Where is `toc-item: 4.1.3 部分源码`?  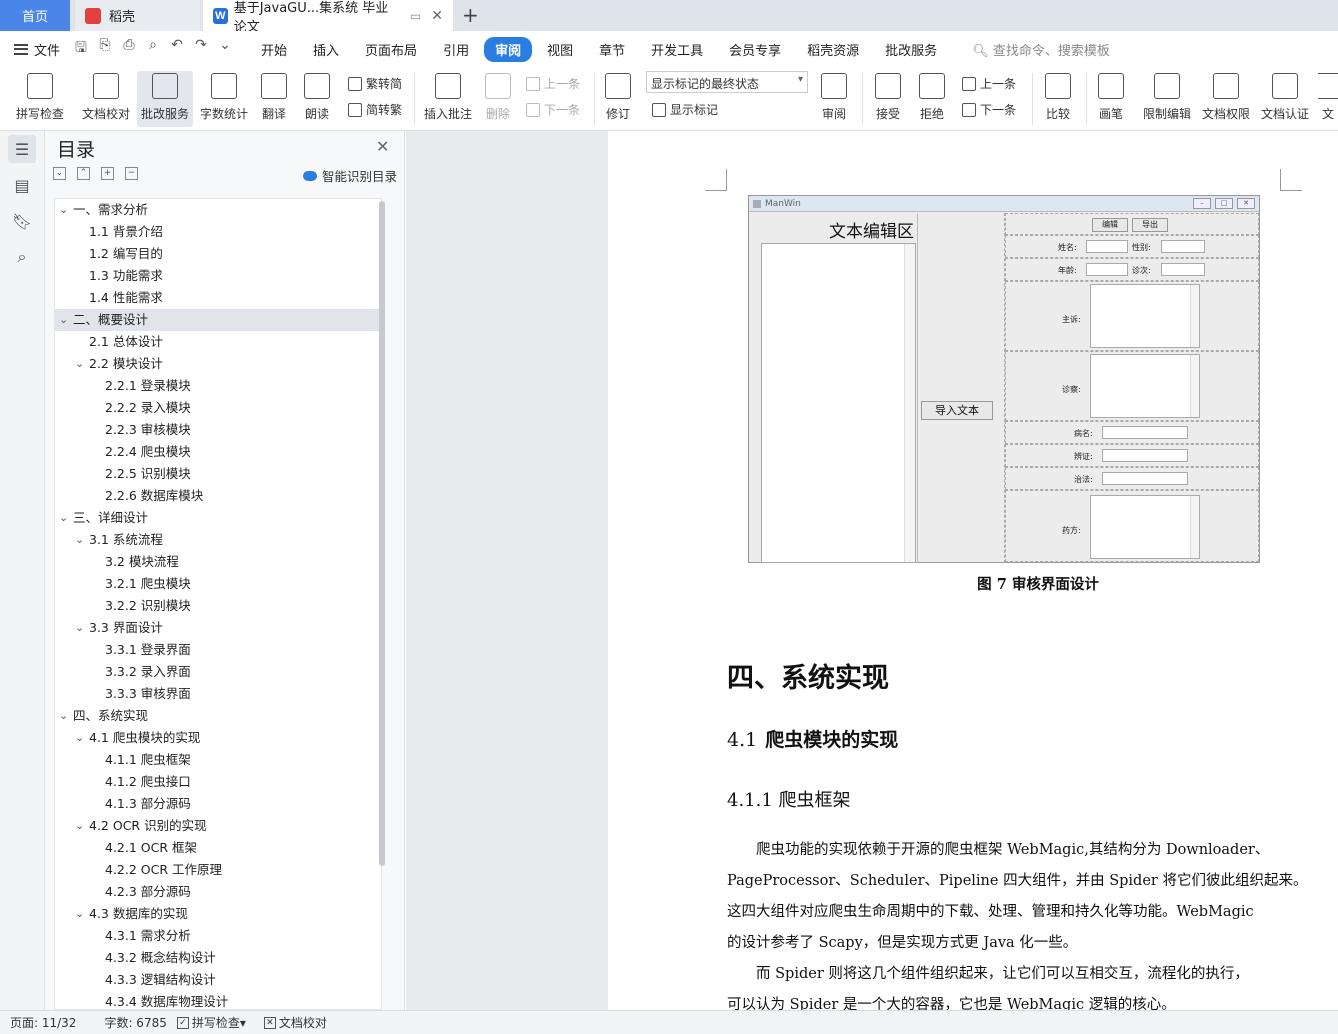 toc-item: 4.1.3 部分源码 is located at coordinates (218, 804).